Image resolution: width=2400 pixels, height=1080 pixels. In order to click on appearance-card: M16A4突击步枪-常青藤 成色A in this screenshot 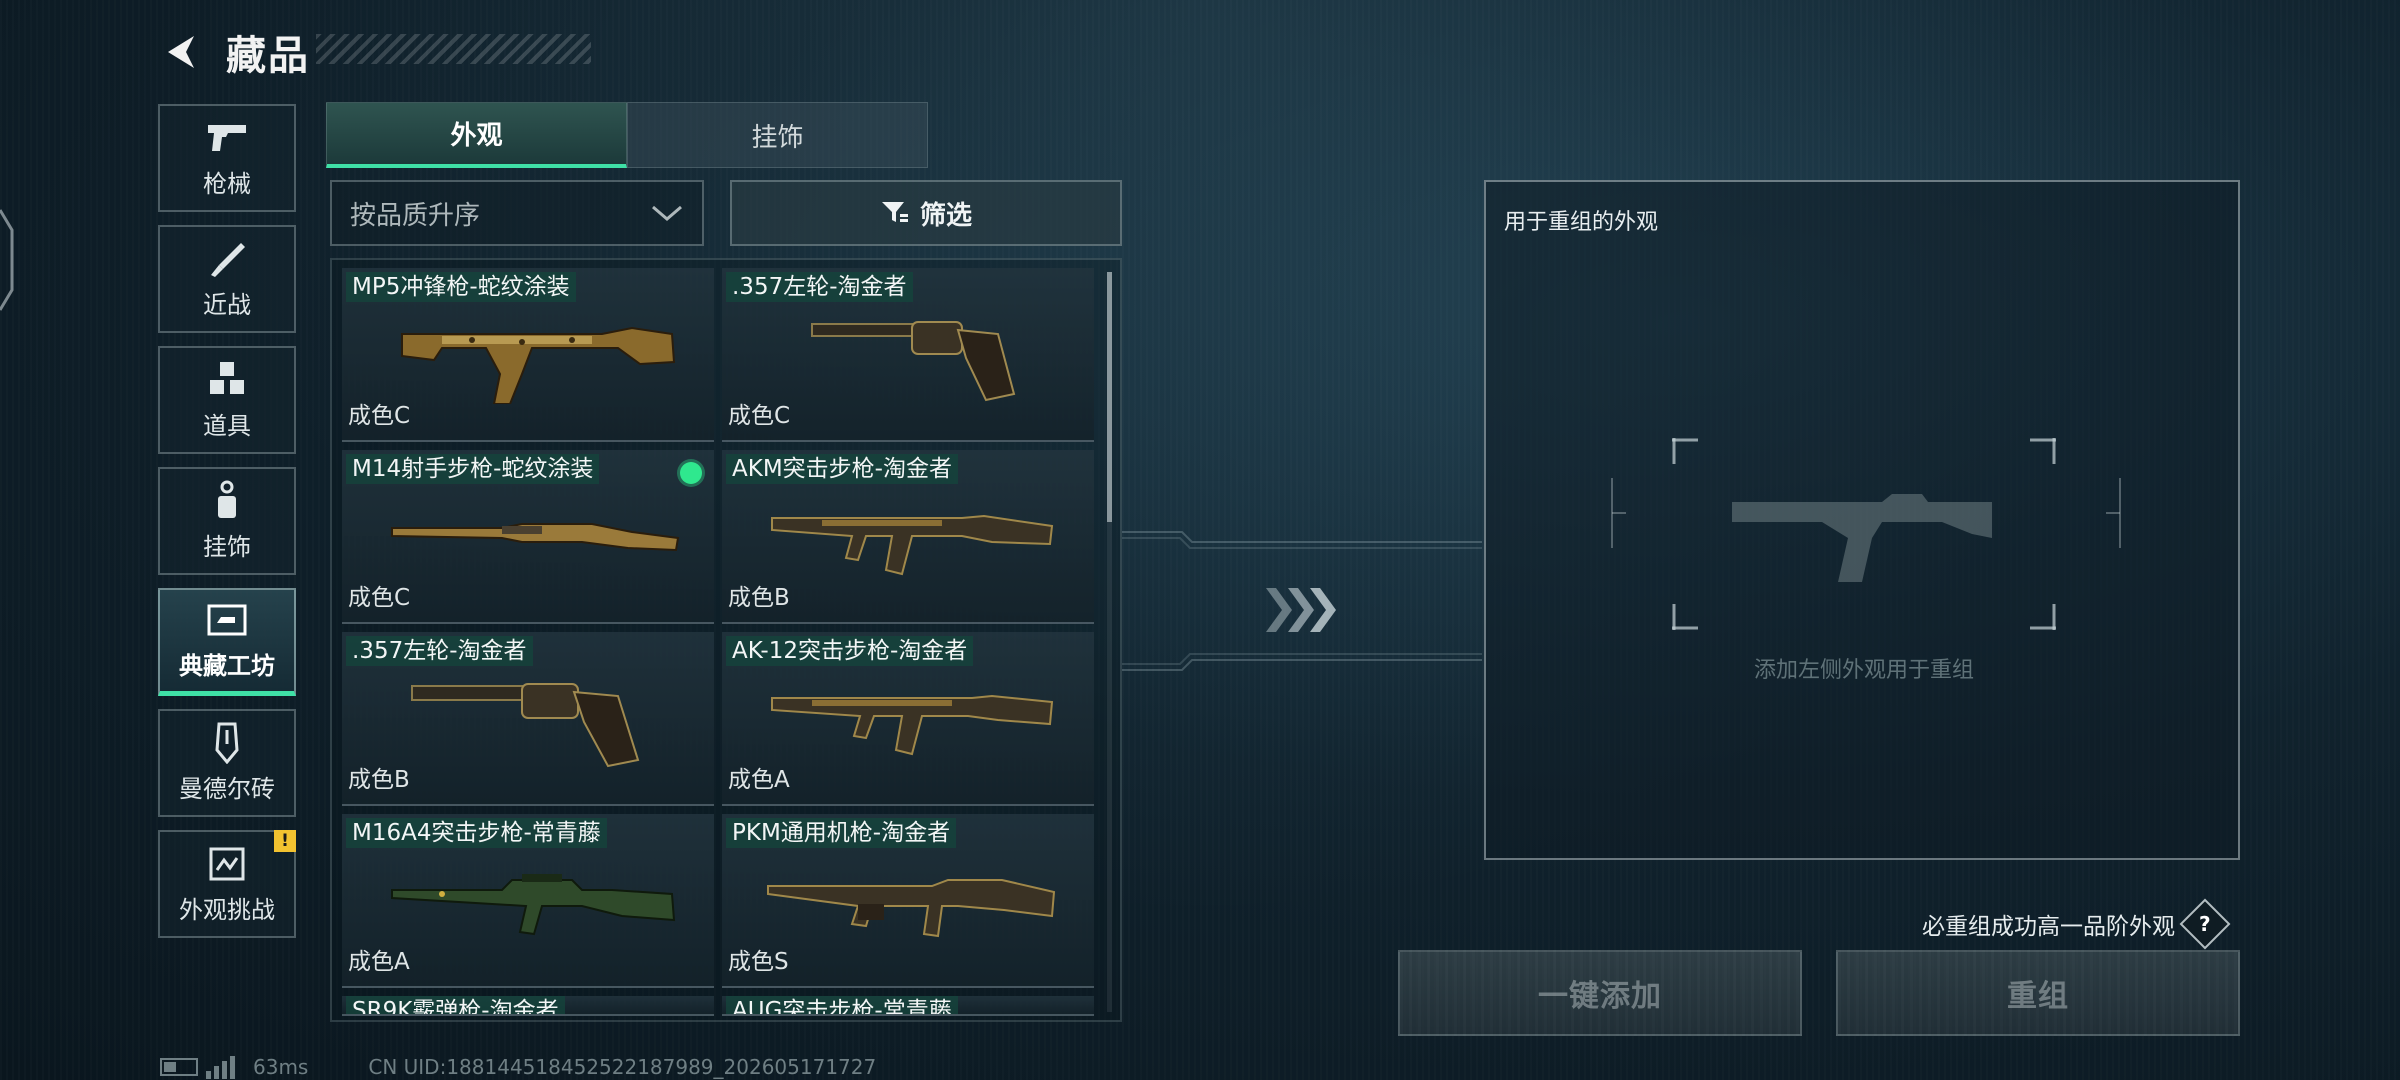, I will do `click(528, 901)`.